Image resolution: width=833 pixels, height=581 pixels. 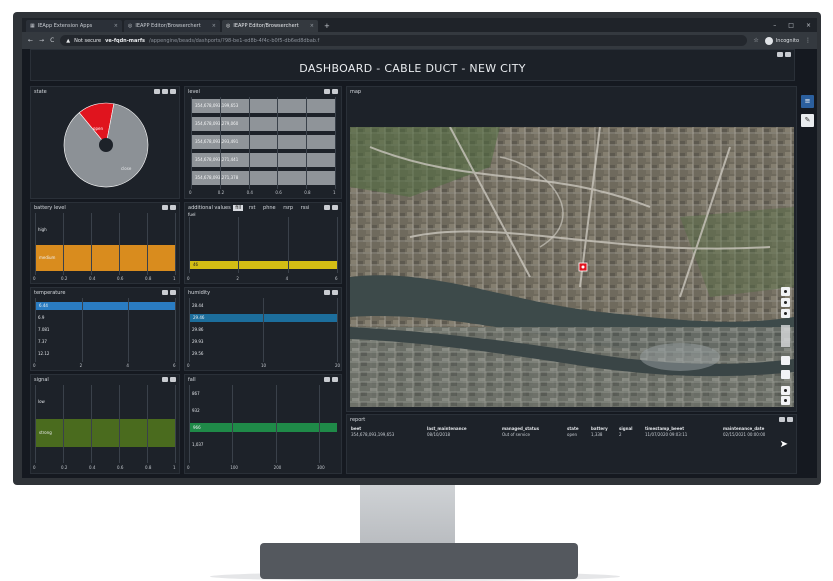 I want to click on sidebar-toggle-button: ≡, so click(x=807, y=101).